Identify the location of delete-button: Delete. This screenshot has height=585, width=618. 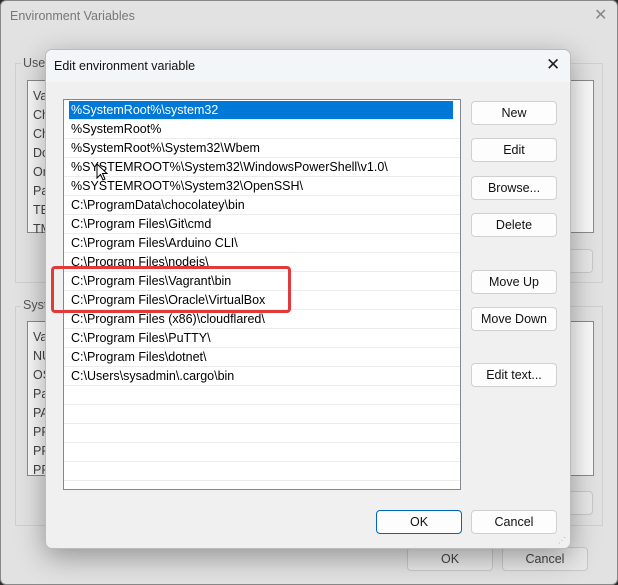
(514, 225).